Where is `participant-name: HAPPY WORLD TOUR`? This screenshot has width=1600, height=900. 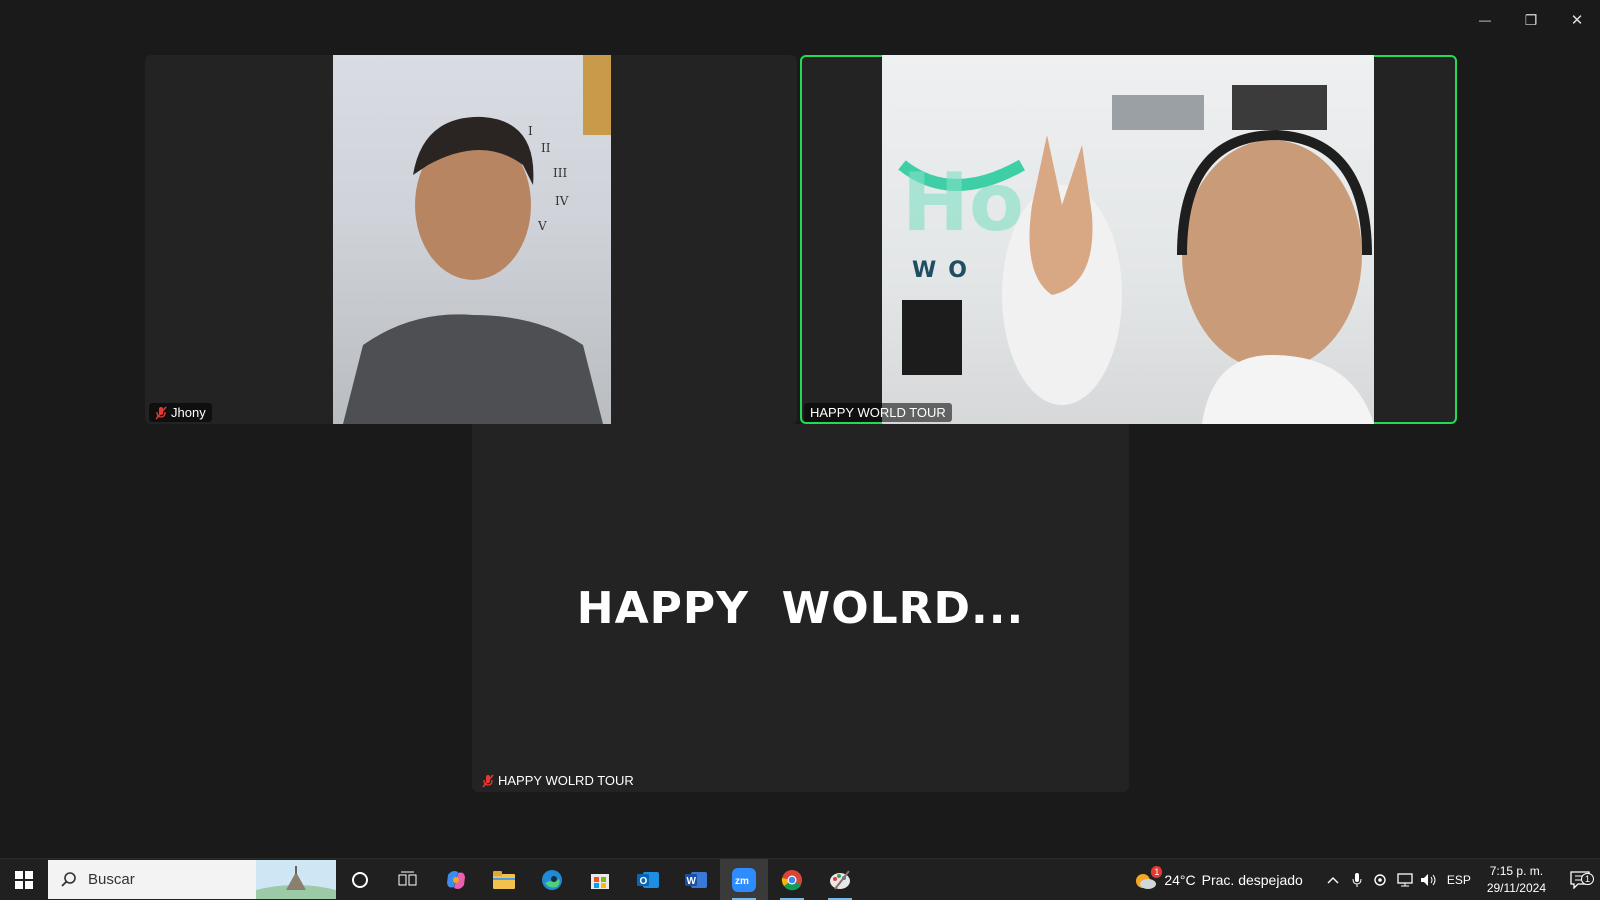
participant-name: HAPPY WORLD TOUR is located at coordinates (878, 412).